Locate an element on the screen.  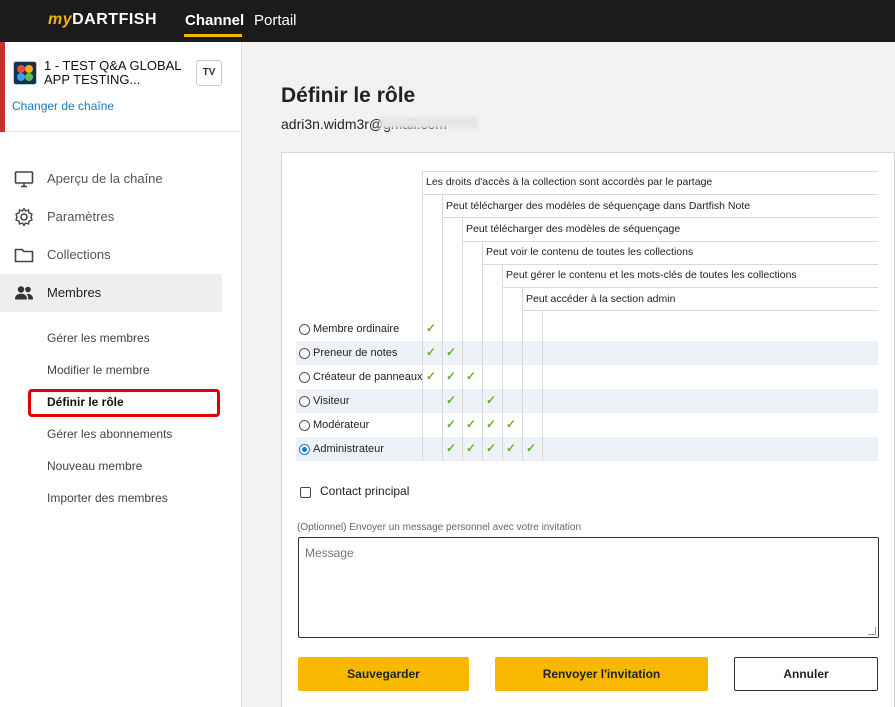
message-placeholder: Message is located at coordinates (329, 553).